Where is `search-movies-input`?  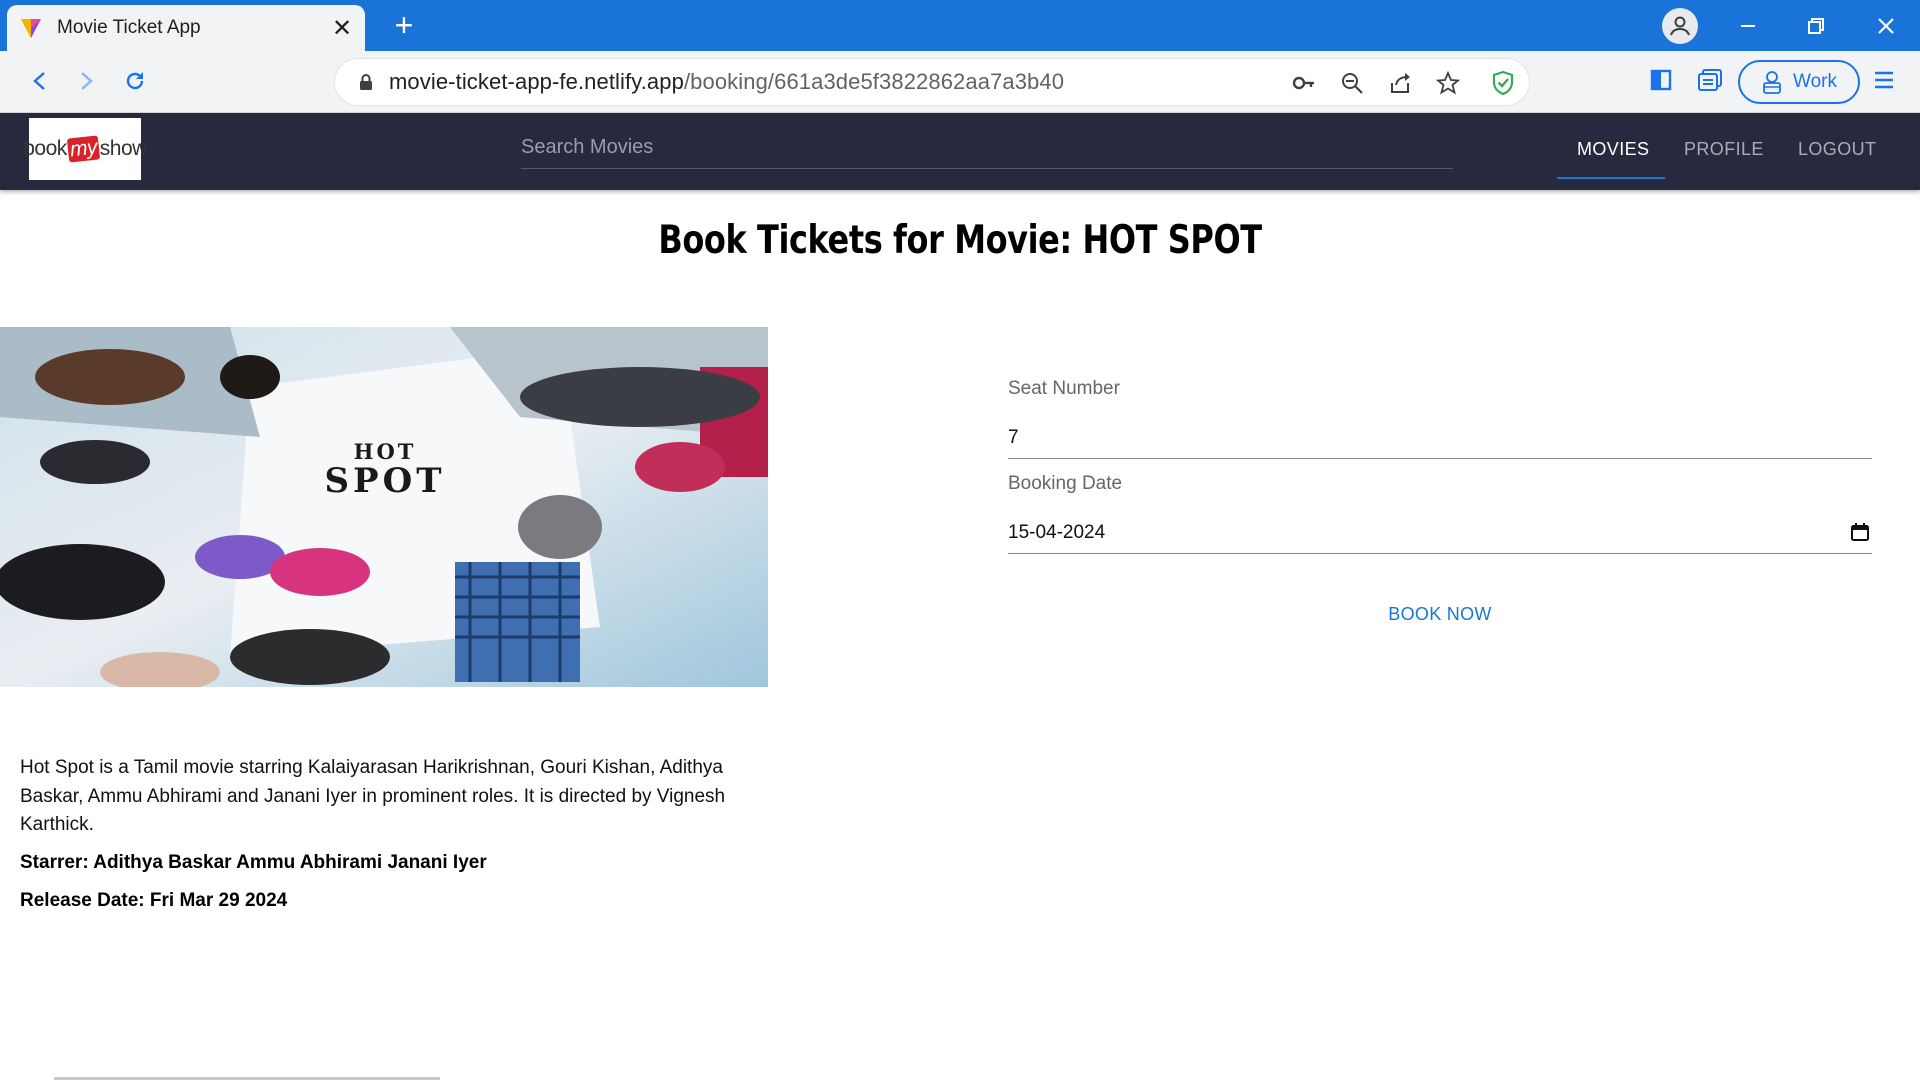
search-movies-input is located at coordinates (987, 147).